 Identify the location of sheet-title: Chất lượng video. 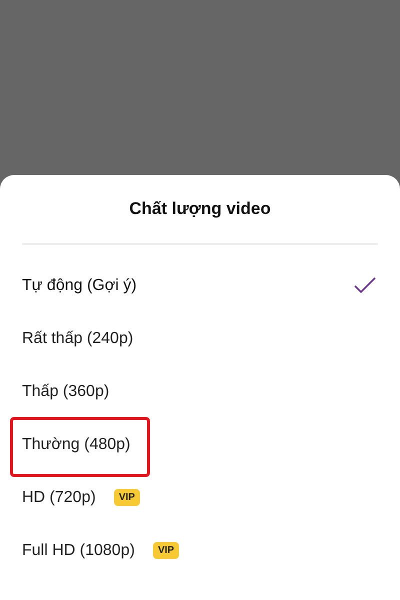
(200, 209).